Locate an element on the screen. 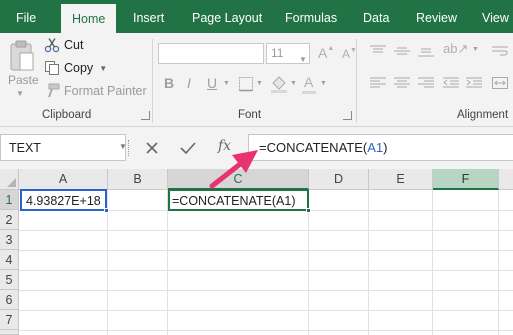 Image resolution: width=513 pixels, height=335 pixels. fill-color-icon is located at coordinates (279, 84).